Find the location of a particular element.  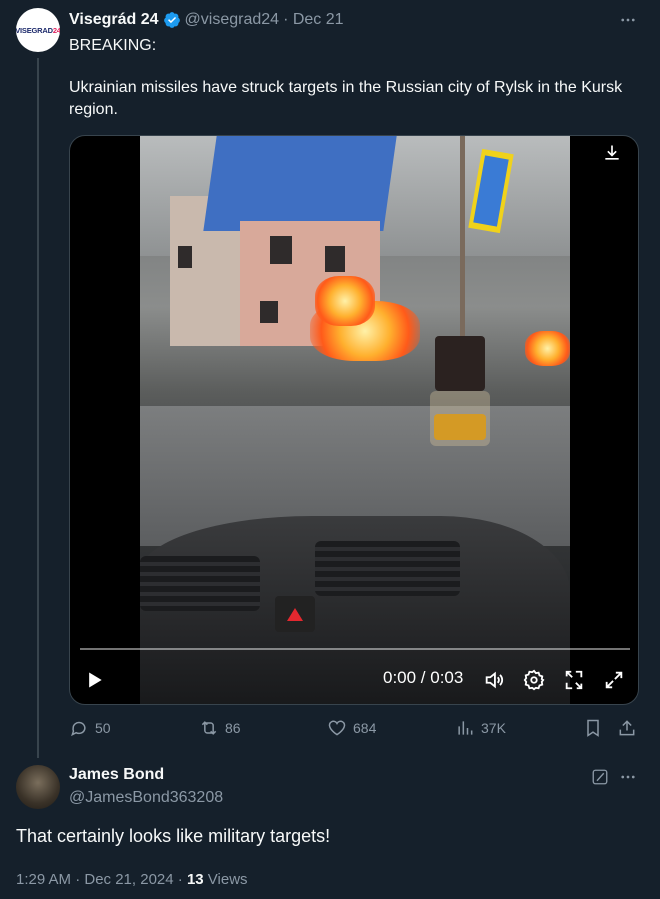

download-icon is located at coordinates (612, 153).